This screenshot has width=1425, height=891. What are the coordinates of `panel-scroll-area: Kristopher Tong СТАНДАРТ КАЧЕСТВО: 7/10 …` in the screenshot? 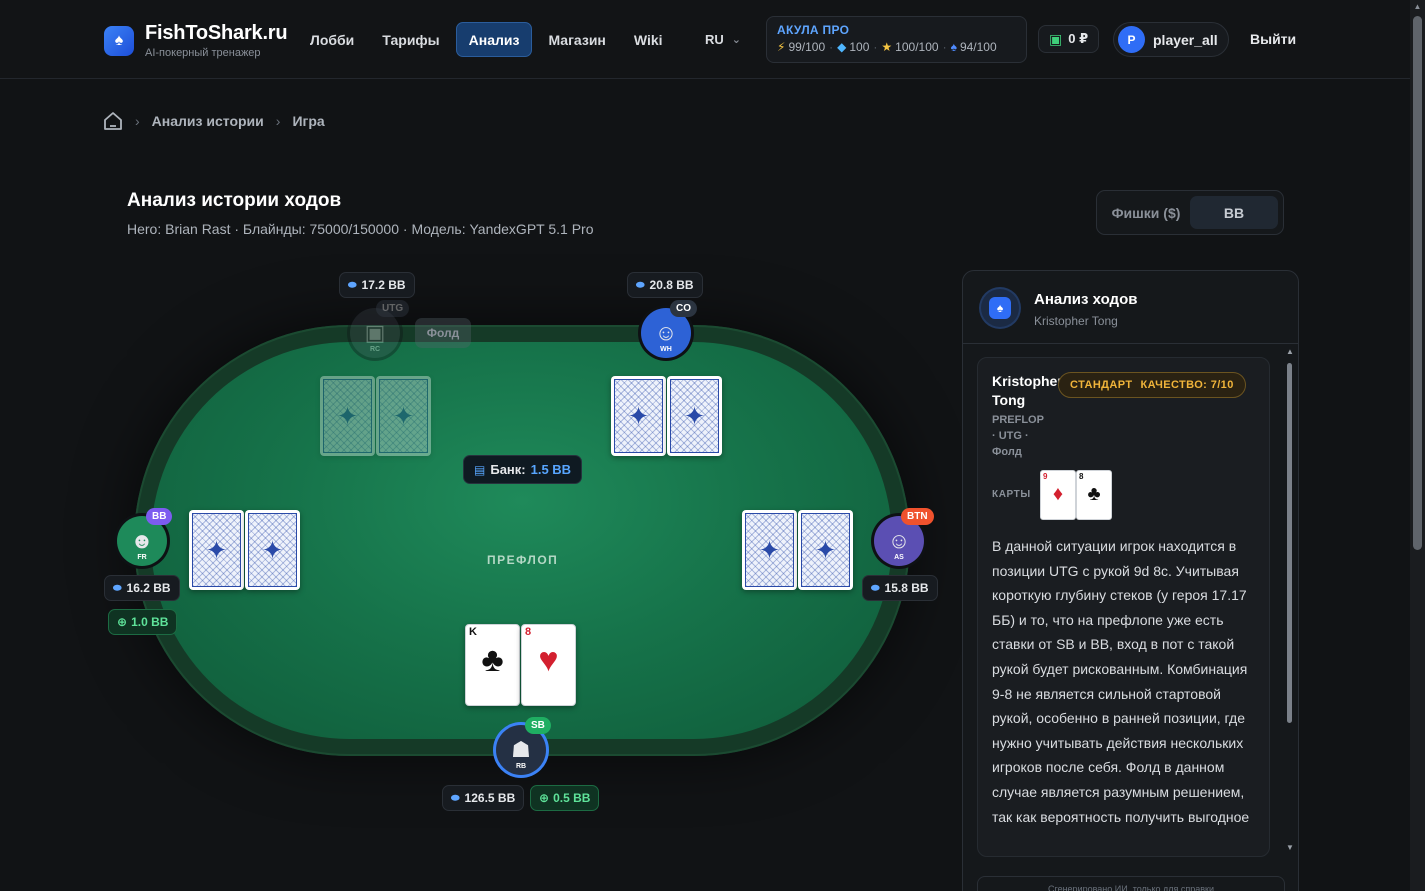 It's located at (1130, 601).